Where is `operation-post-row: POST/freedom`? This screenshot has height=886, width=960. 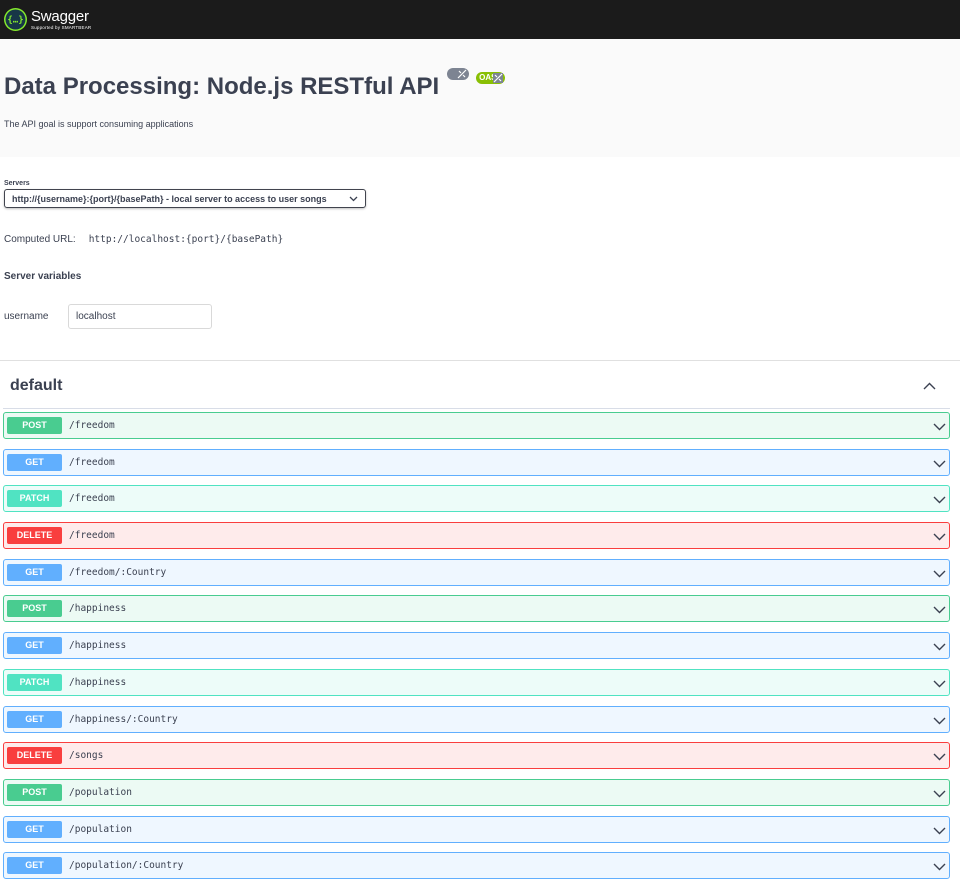
operation-post-row: POST/freedom is located at coordinates (476, 425).